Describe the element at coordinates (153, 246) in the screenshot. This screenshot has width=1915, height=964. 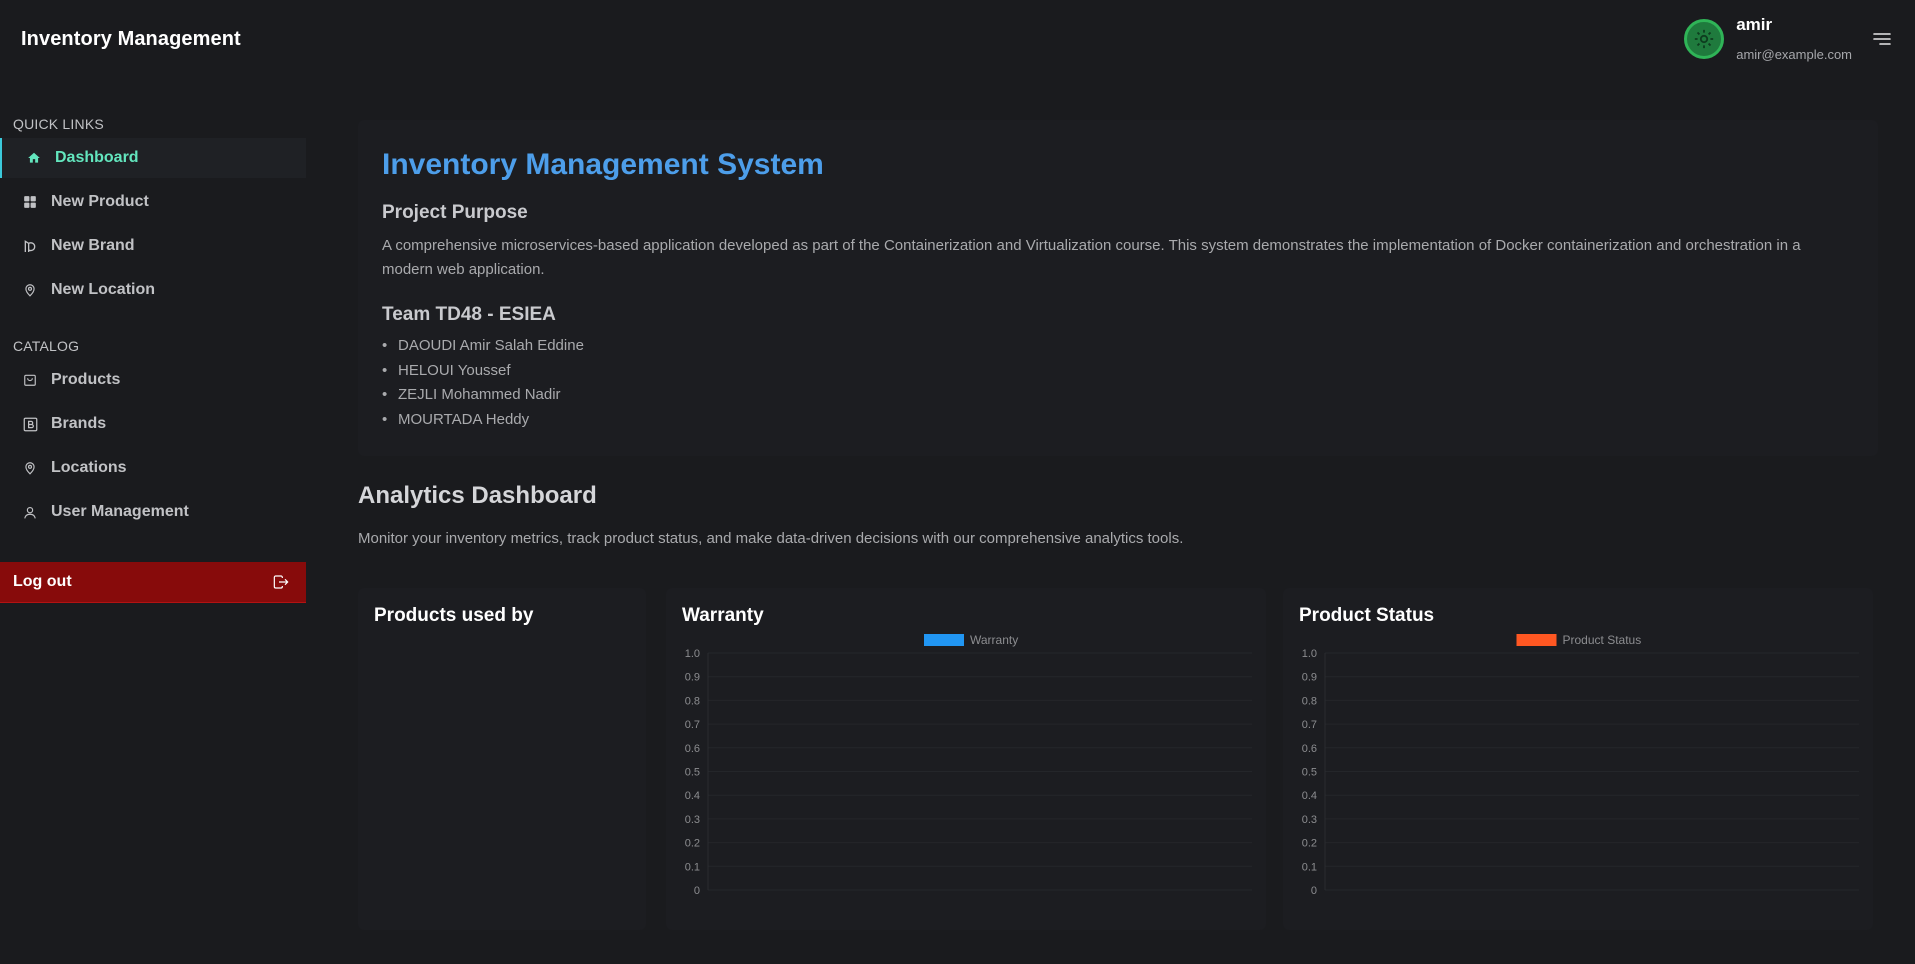
I see `sidebar-item-new-brand: New Brand` at that location.